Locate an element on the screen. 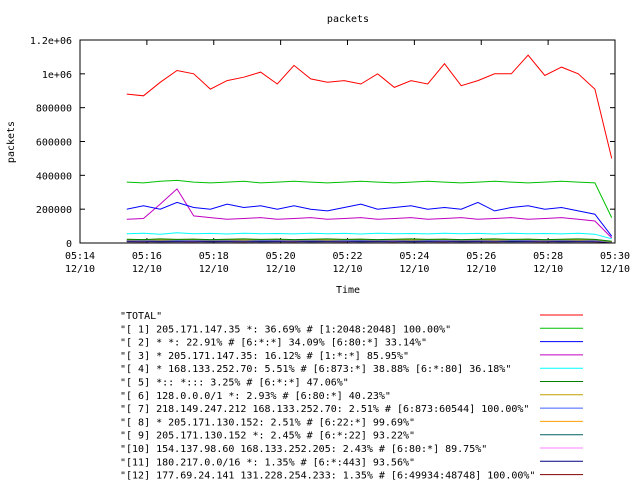  x-tick-label-time: 05:22 is located at coordinates (347, 256).